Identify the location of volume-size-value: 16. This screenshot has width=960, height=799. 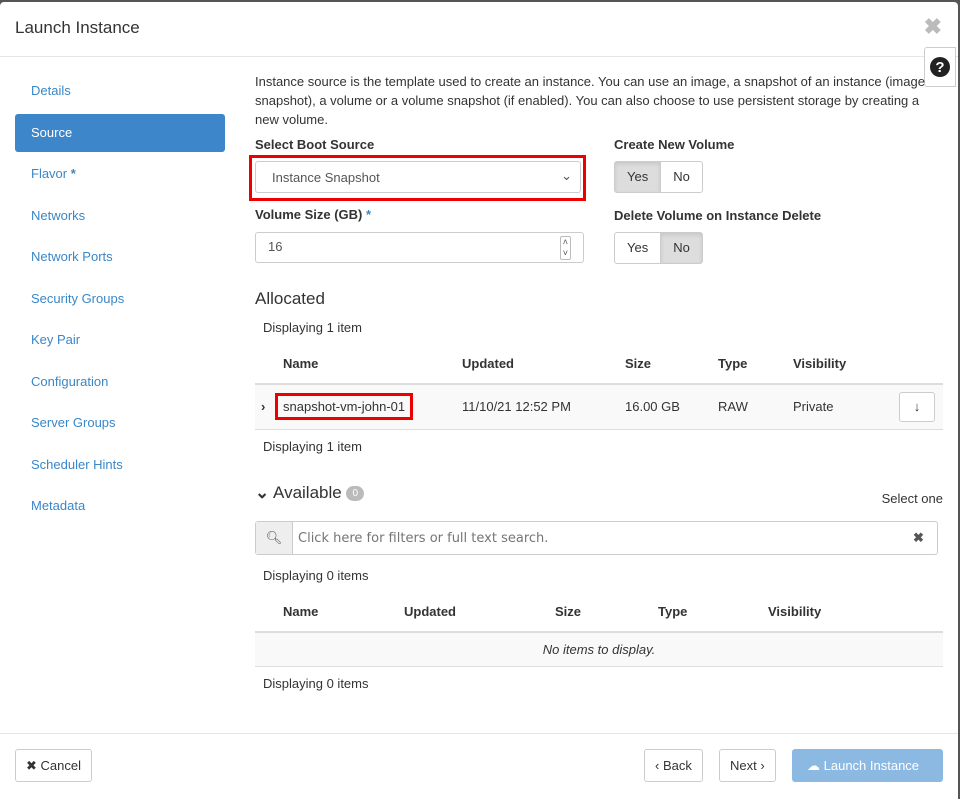
(275, 246).